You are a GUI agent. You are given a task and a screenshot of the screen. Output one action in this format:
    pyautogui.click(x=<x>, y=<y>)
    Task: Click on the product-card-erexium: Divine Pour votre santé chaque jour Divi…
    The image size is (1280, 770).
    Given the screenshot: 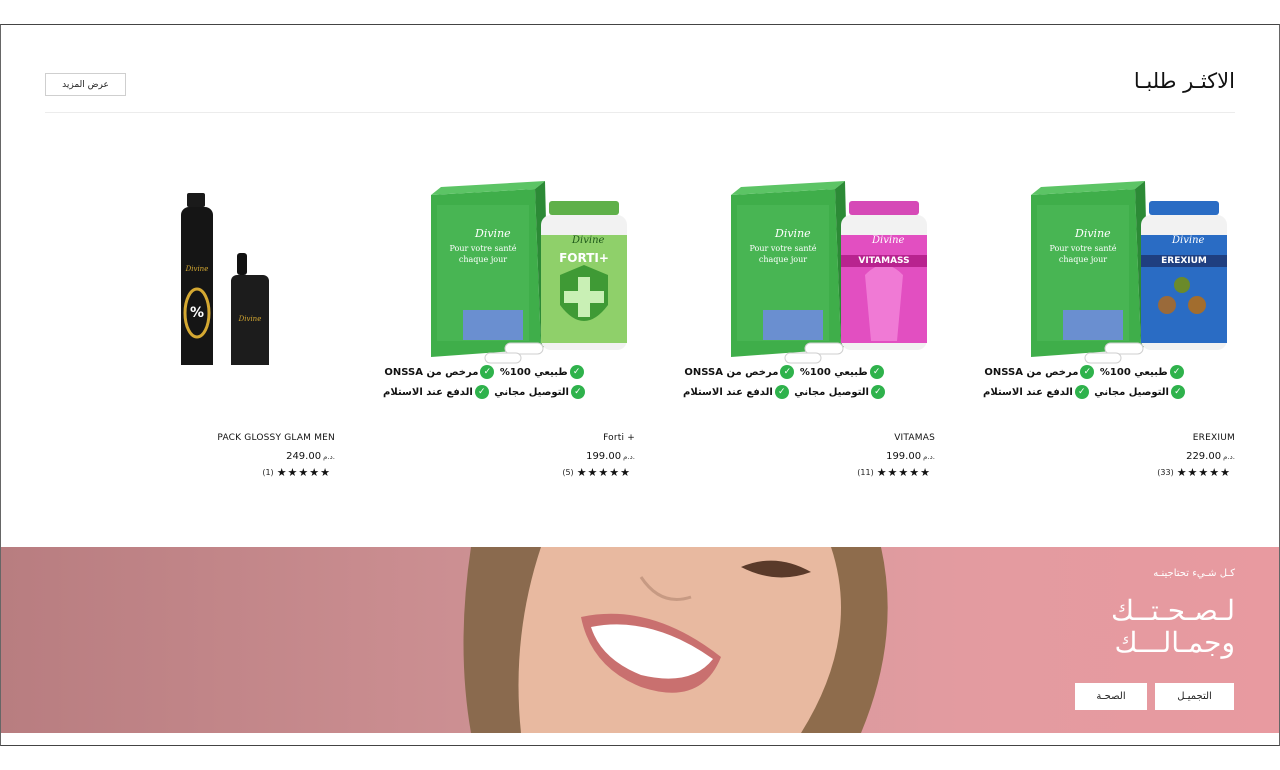 What is the action you would take?
    pyautogui.click(x=1085, y=320)
    